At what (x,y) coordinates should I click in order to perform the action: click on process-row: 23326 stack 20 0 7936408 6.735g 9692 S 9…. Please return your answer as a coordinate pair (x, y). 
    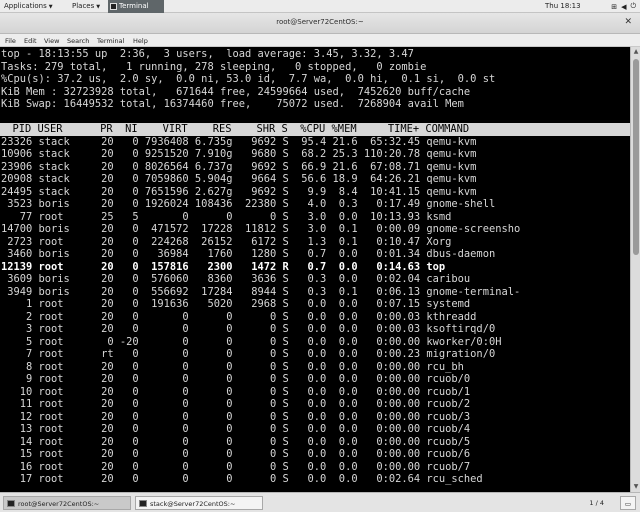
    Looking at the image, I should click on (239, 141).